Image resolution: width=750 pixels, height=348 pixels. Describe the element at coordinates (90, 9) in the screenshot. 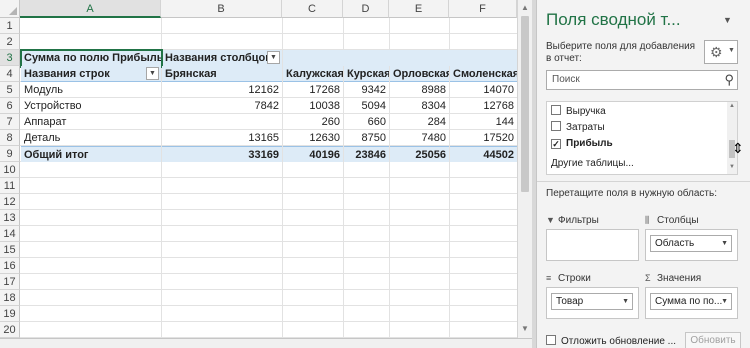

I see `column-header-a: A` at that location.